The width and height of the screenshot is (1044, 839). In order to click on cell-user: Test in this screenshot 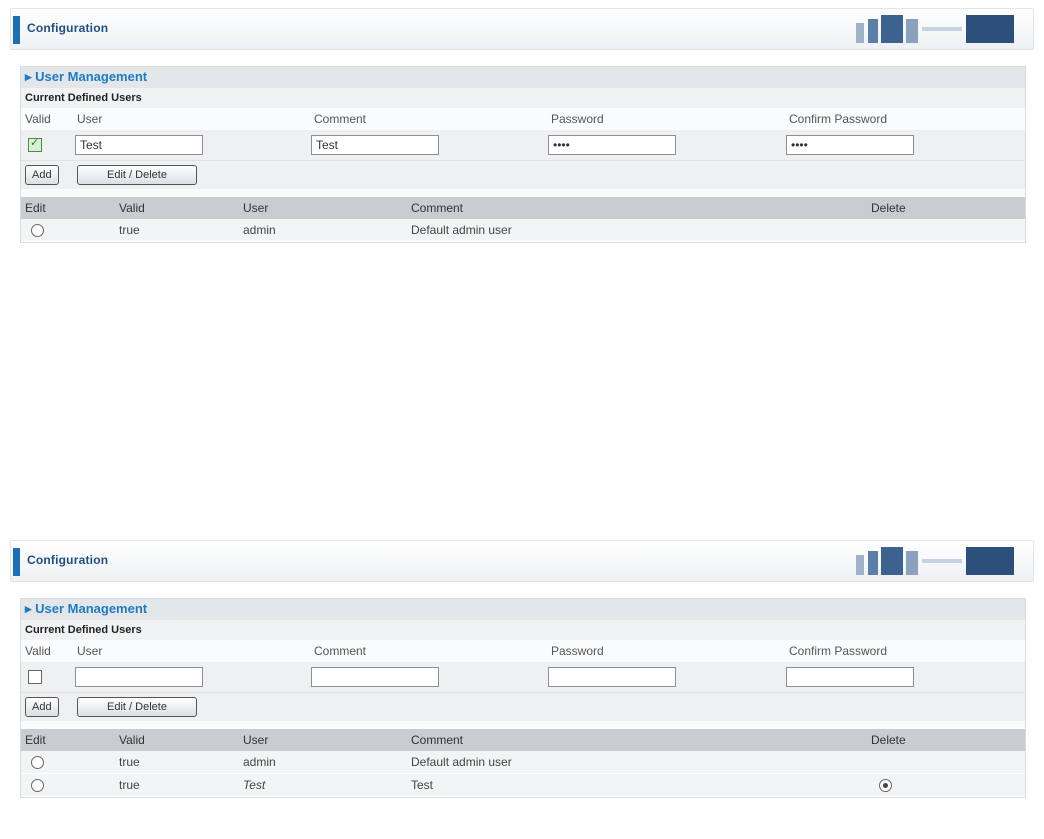, I will do `click(323, 785)`.